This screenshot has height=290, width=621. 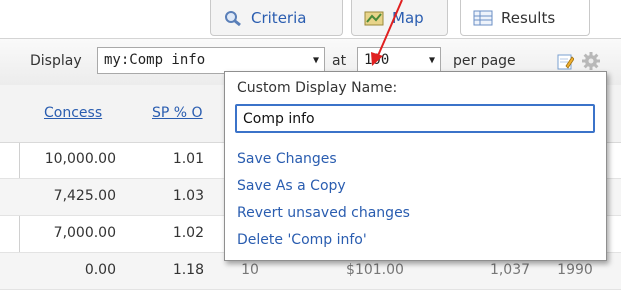 What do you see at coordinates (56, 61) in the screenshot?
I see `display-label: Display` at bounding box center [56, 61].